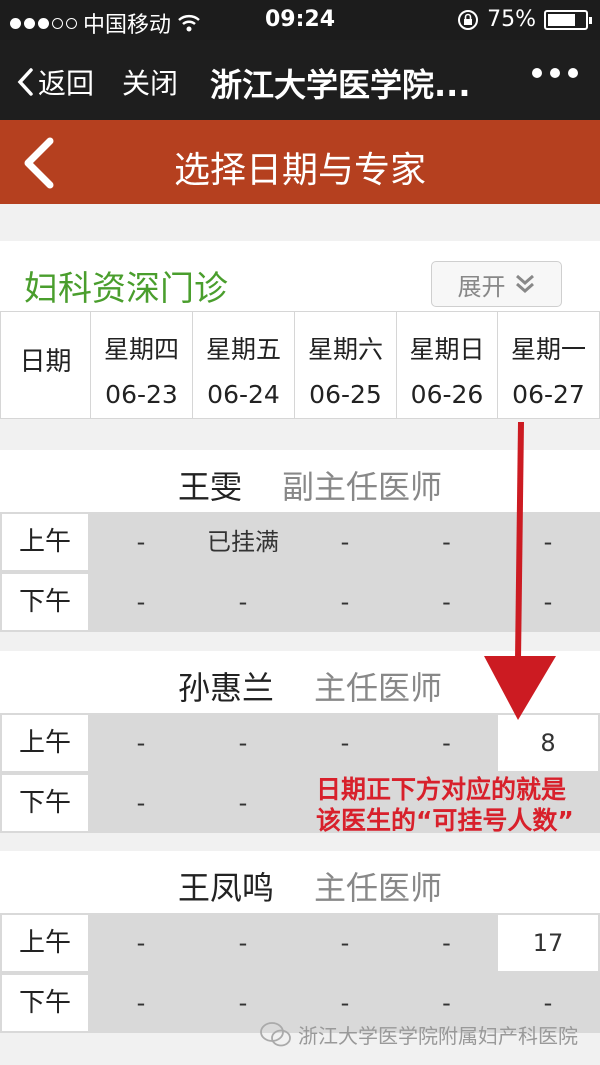 This screenshot has width=600, height=1065. Describe the element at coordinates (141, 394) in the screenshot. I see `date-label: 06-23` at that location.